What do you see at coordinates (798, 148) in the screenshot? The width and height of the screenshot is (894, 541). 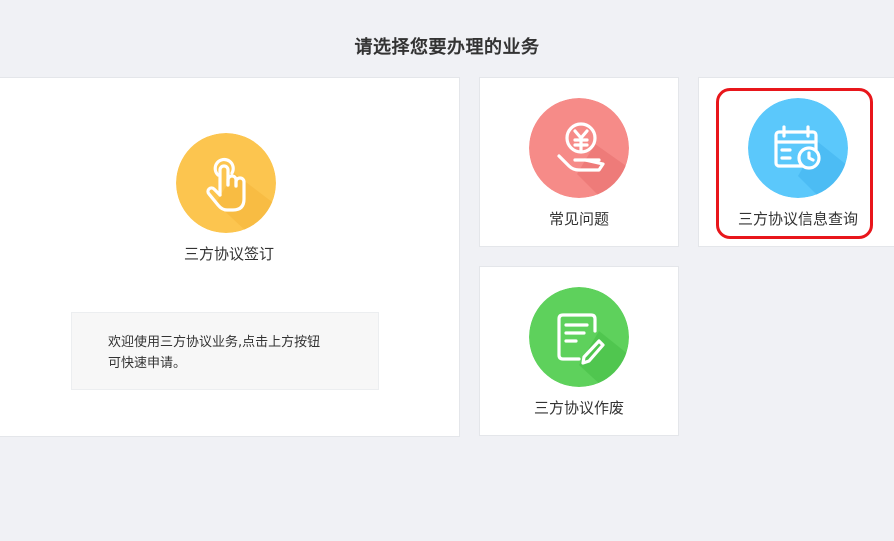 I see `calendar-clock-icon` at bounding box center [798, 148].